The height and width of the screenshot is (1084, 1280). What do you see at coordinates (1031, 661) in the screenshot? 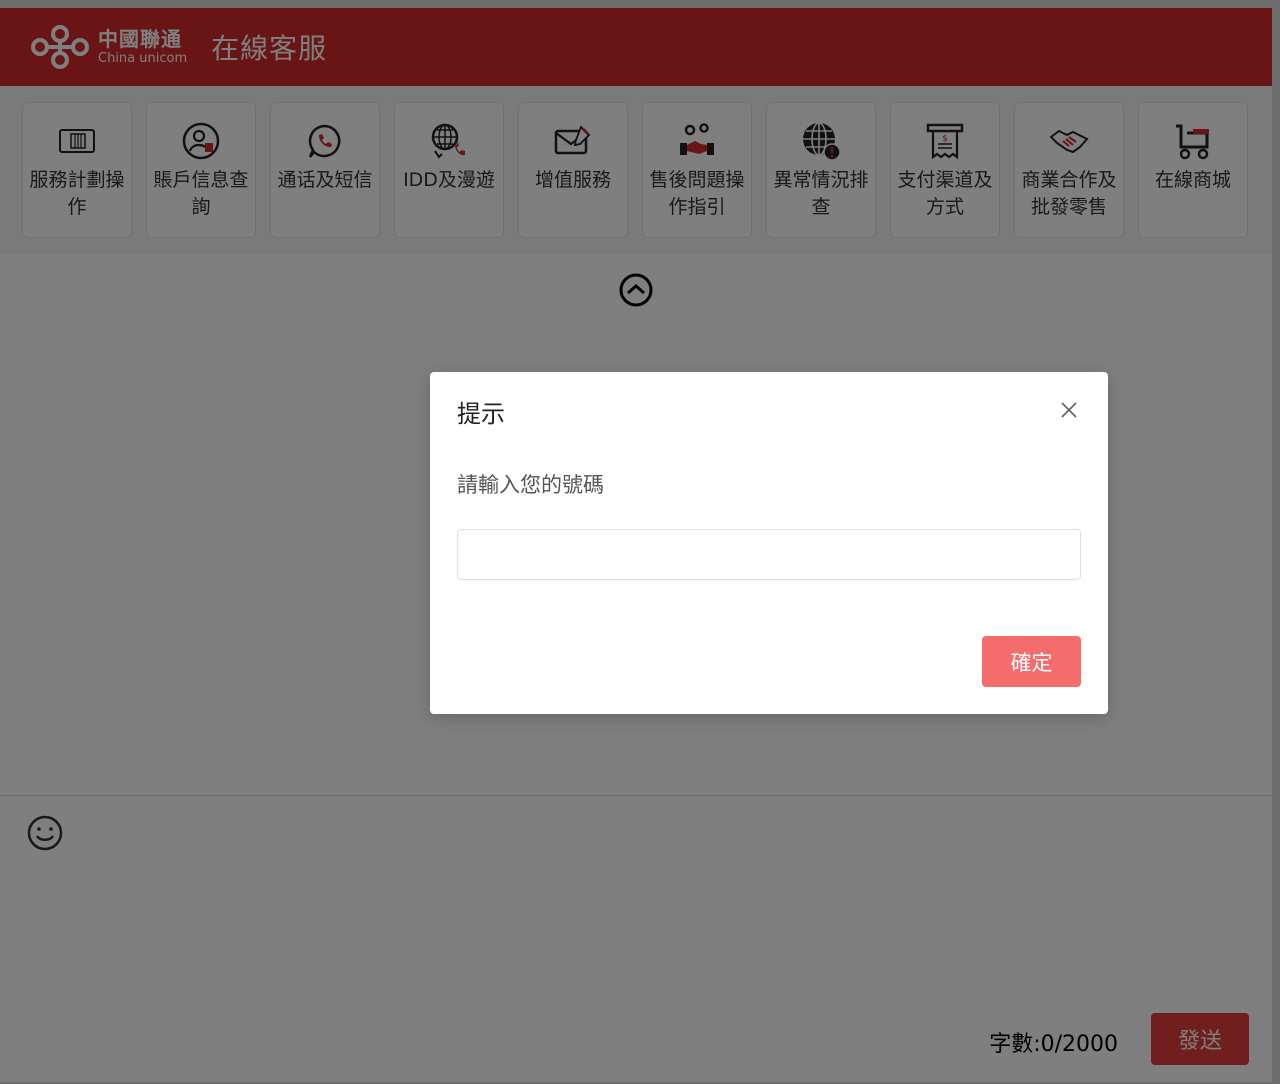
I see `confirm-button: 確定` at bounding box center [1031, 661].